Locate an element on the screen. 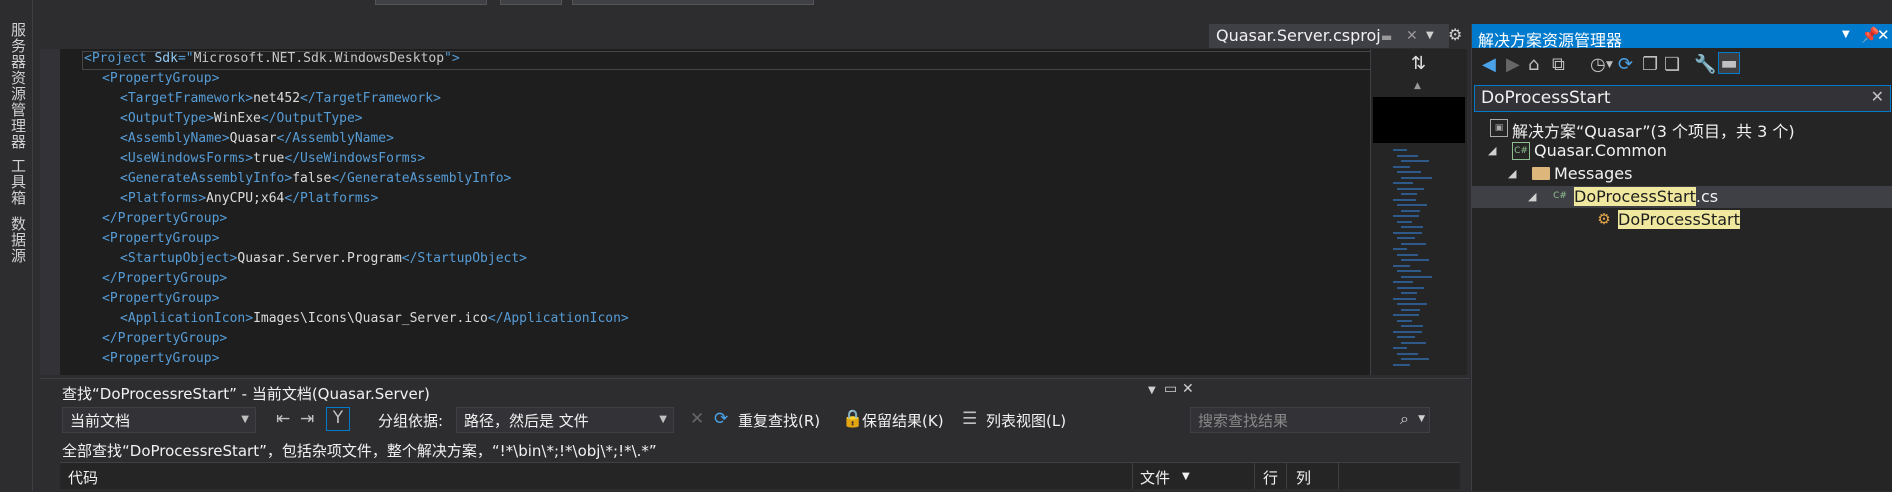  switch-views-icon: ⧉ is located at coordinates (1558, 64).